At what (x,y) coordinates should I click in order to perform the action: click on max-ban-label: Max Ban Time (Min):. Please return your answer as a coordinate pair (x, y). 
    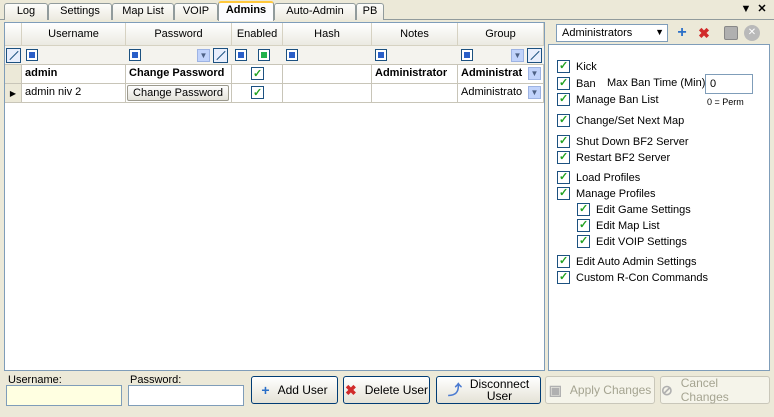
    Looking at the image, I should click on (658, 83).